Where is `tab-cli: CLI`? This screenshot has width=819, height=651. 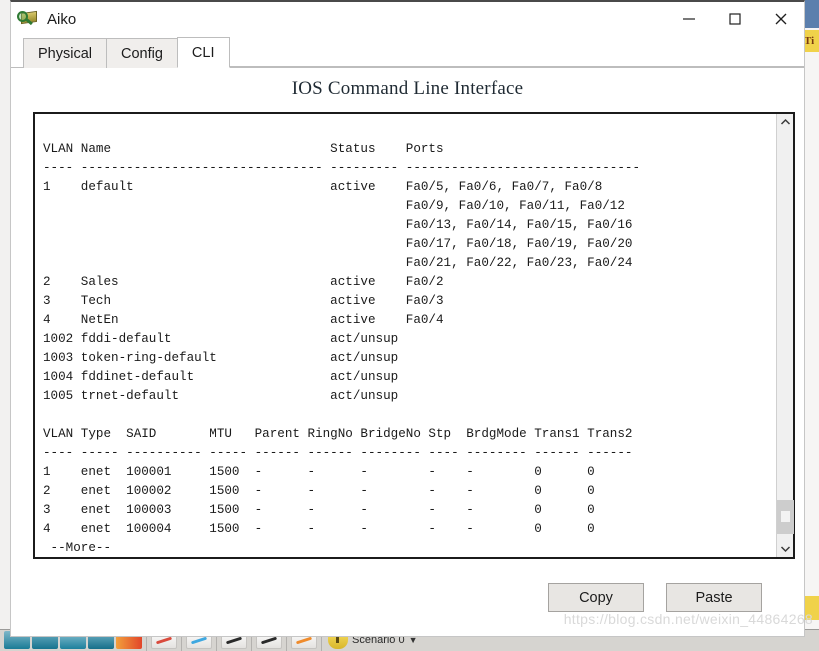
tab-cli: CLI is located at coordinates (203, 52).